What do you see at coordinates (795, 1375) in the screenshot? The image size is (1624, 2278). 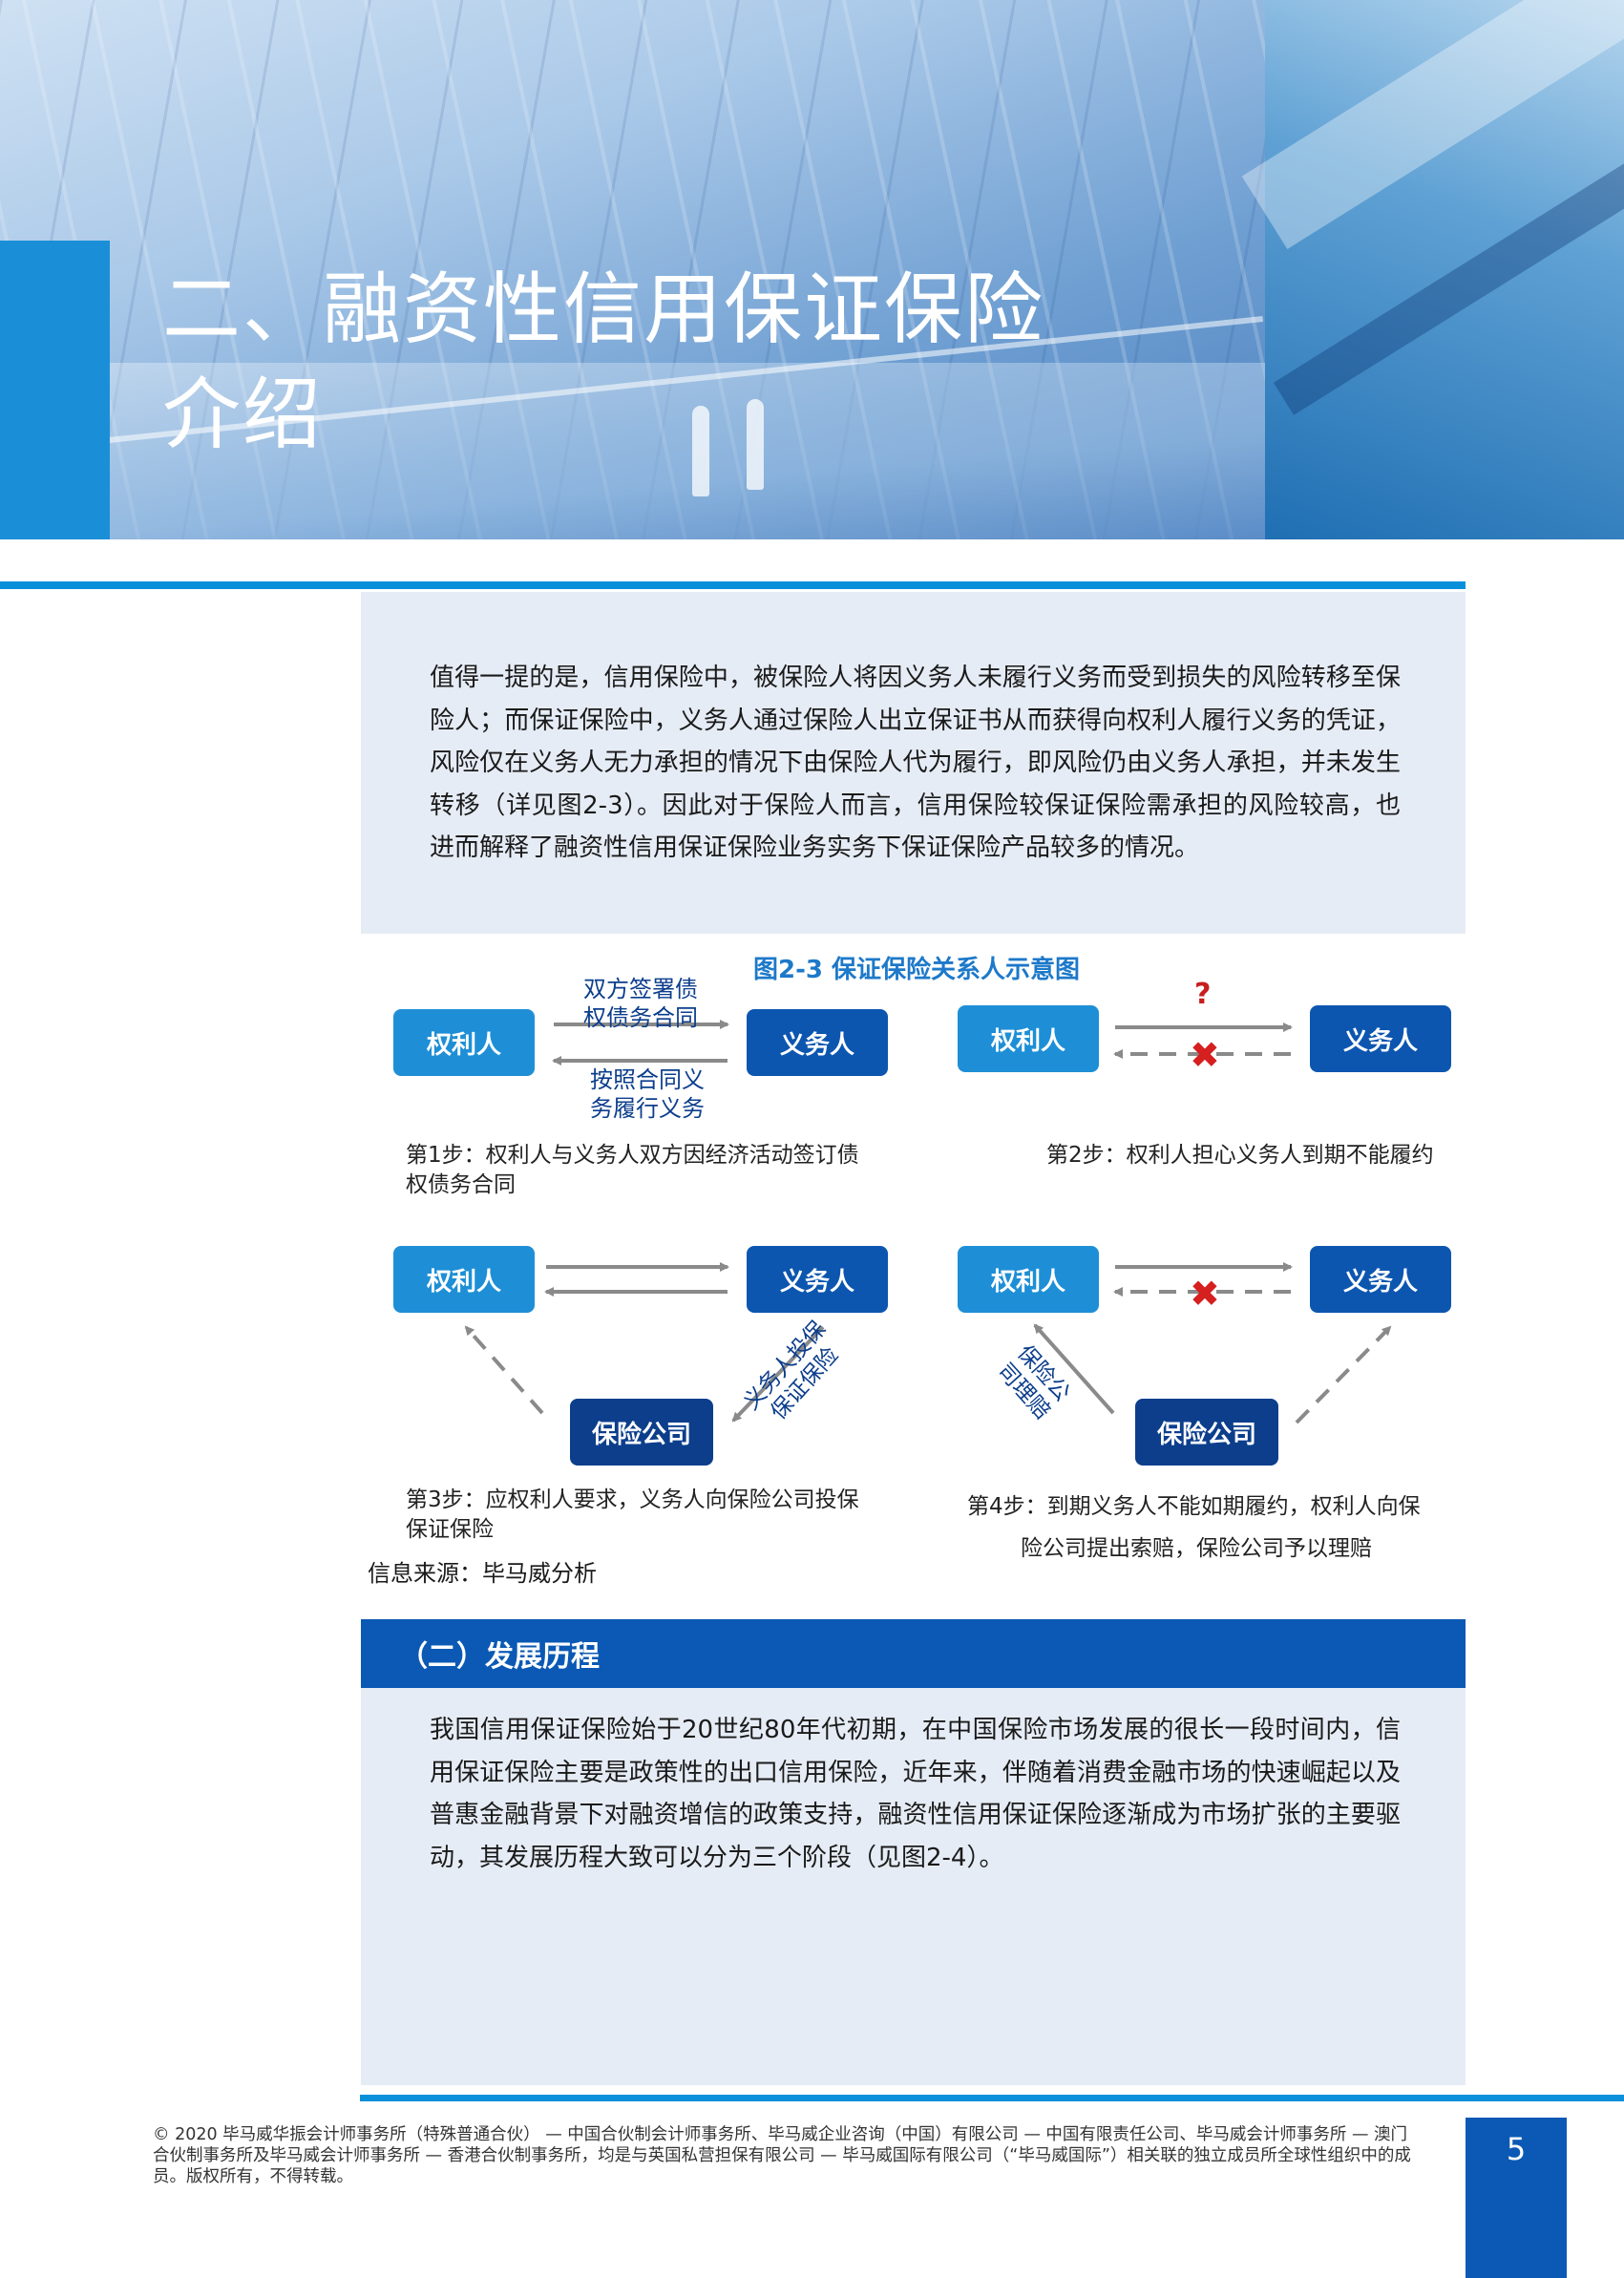 I see `step3-diagonal-label: 义务人投保 保证保险` at bounding box center [795, 1375].